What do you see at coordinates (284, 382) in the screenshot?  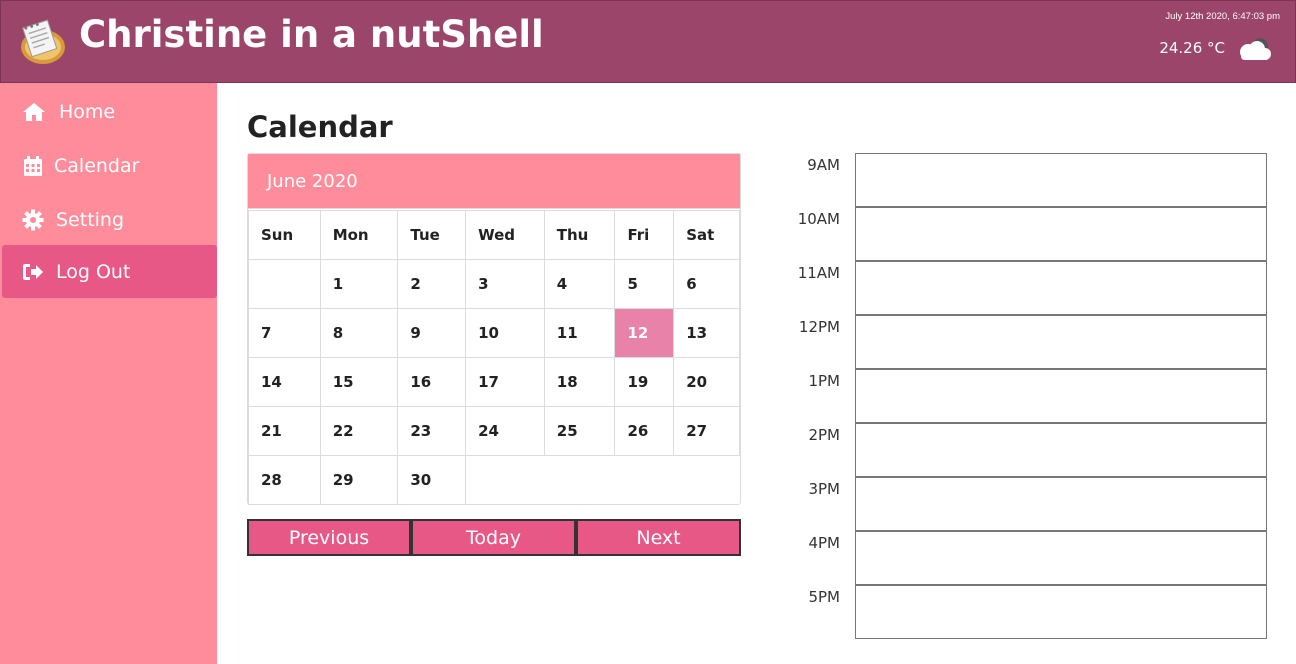 I see `calendar-day-cell: 14` at bounding box center [284, 382].